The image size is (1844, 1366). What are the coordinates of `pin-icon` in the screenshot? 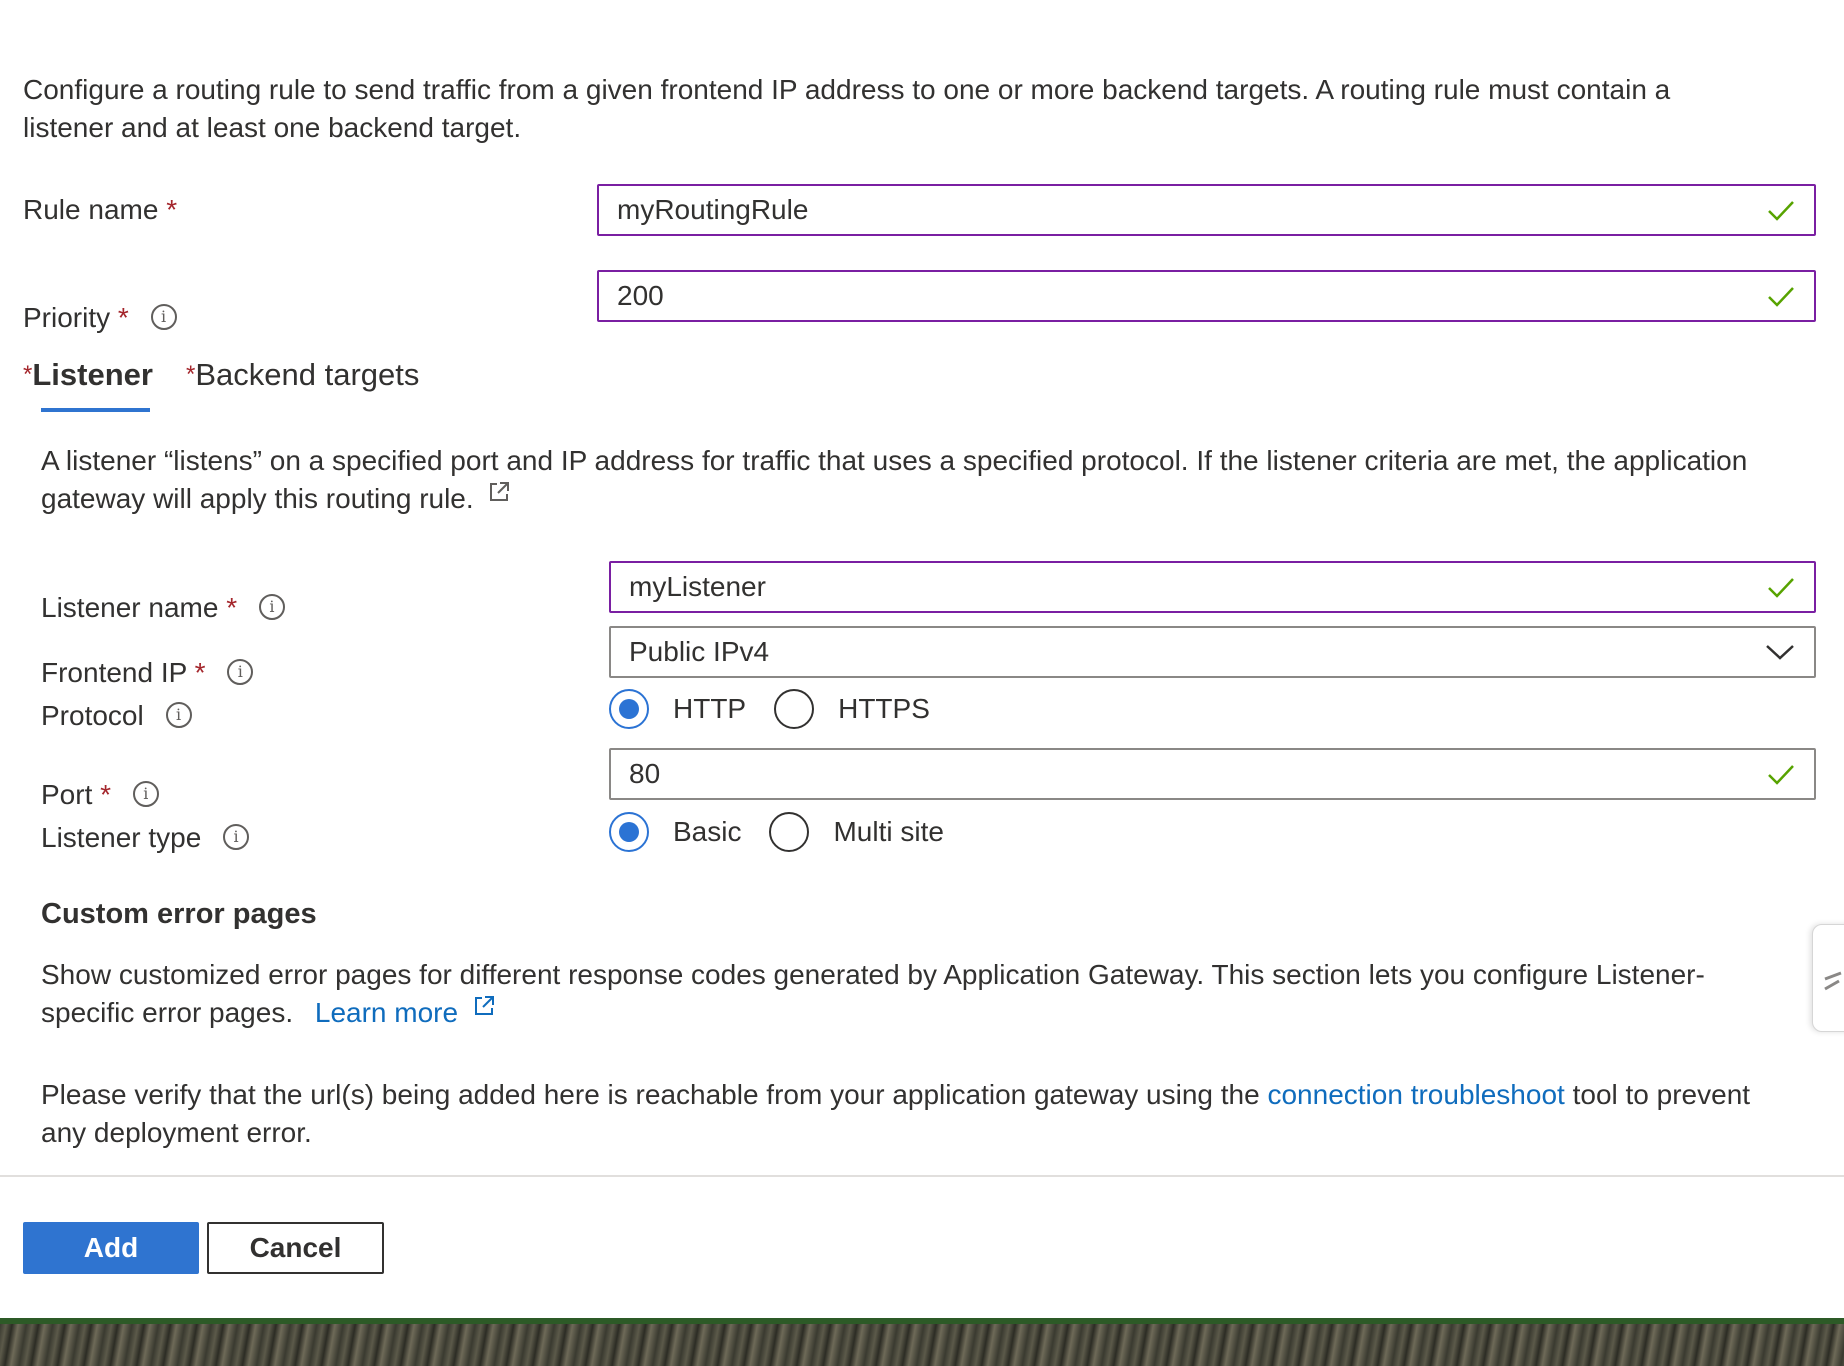 It's located at (1833, 981).